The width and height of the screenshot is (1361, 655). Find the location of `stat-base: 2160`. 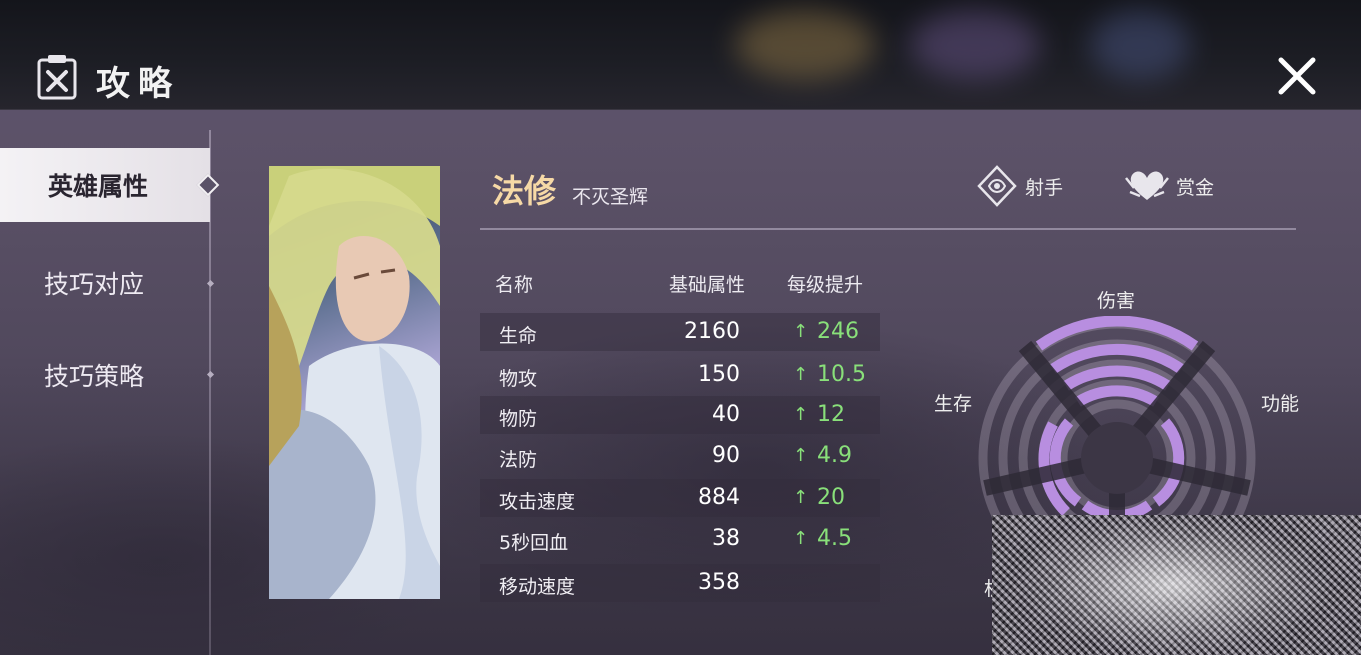

stat-base: 2160 is located at coordinates (712, 331).